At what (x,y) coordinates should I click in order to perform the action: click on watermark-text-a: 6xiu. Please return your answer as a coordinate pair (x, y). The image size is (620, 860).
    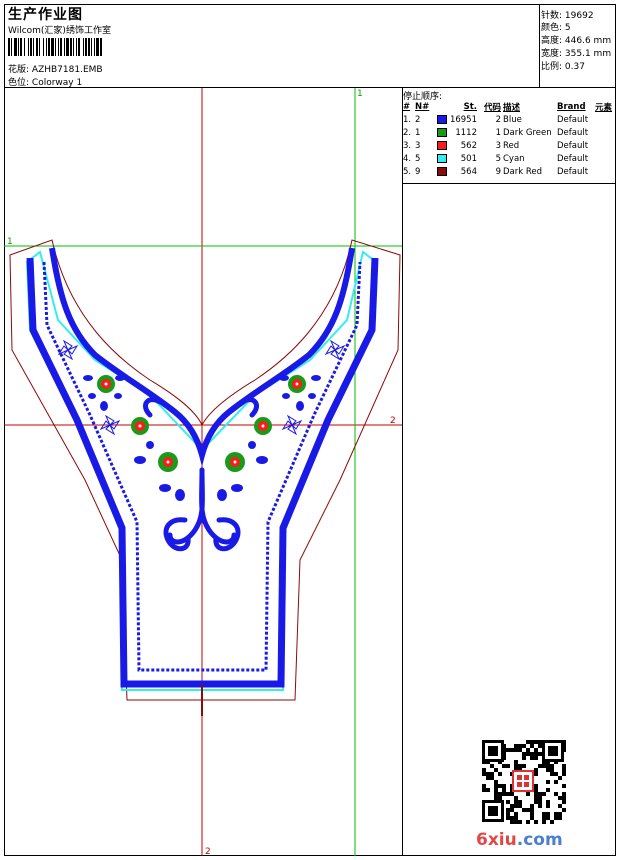
    Looking at the image, I should click on (496, 840).